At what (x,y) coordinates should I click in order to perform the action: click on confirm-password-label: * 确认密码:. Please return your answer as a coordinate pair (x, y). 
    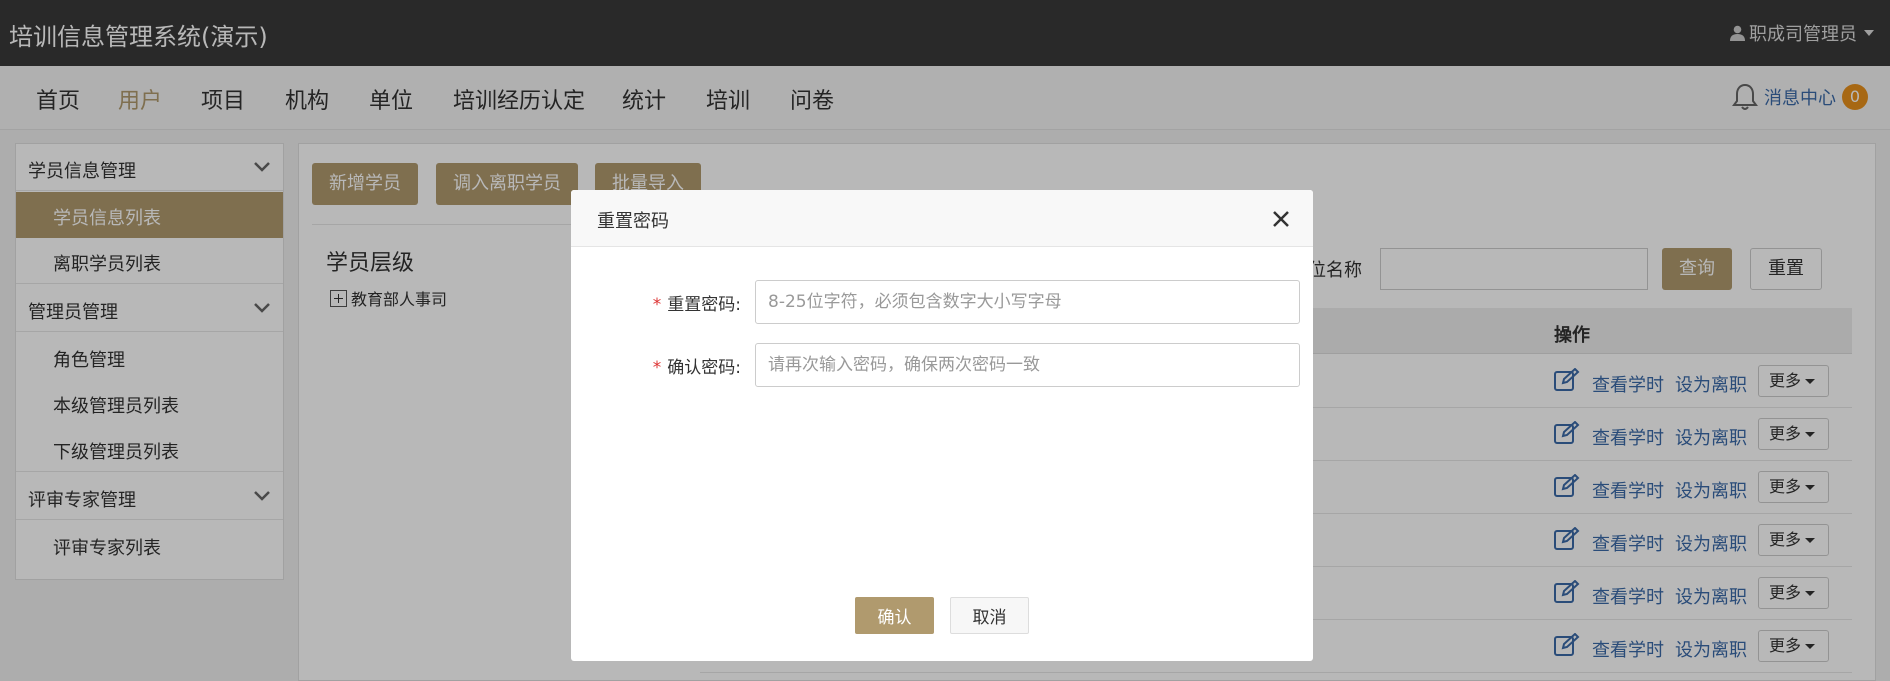
    Looking at the image, I should click on (696, 368).